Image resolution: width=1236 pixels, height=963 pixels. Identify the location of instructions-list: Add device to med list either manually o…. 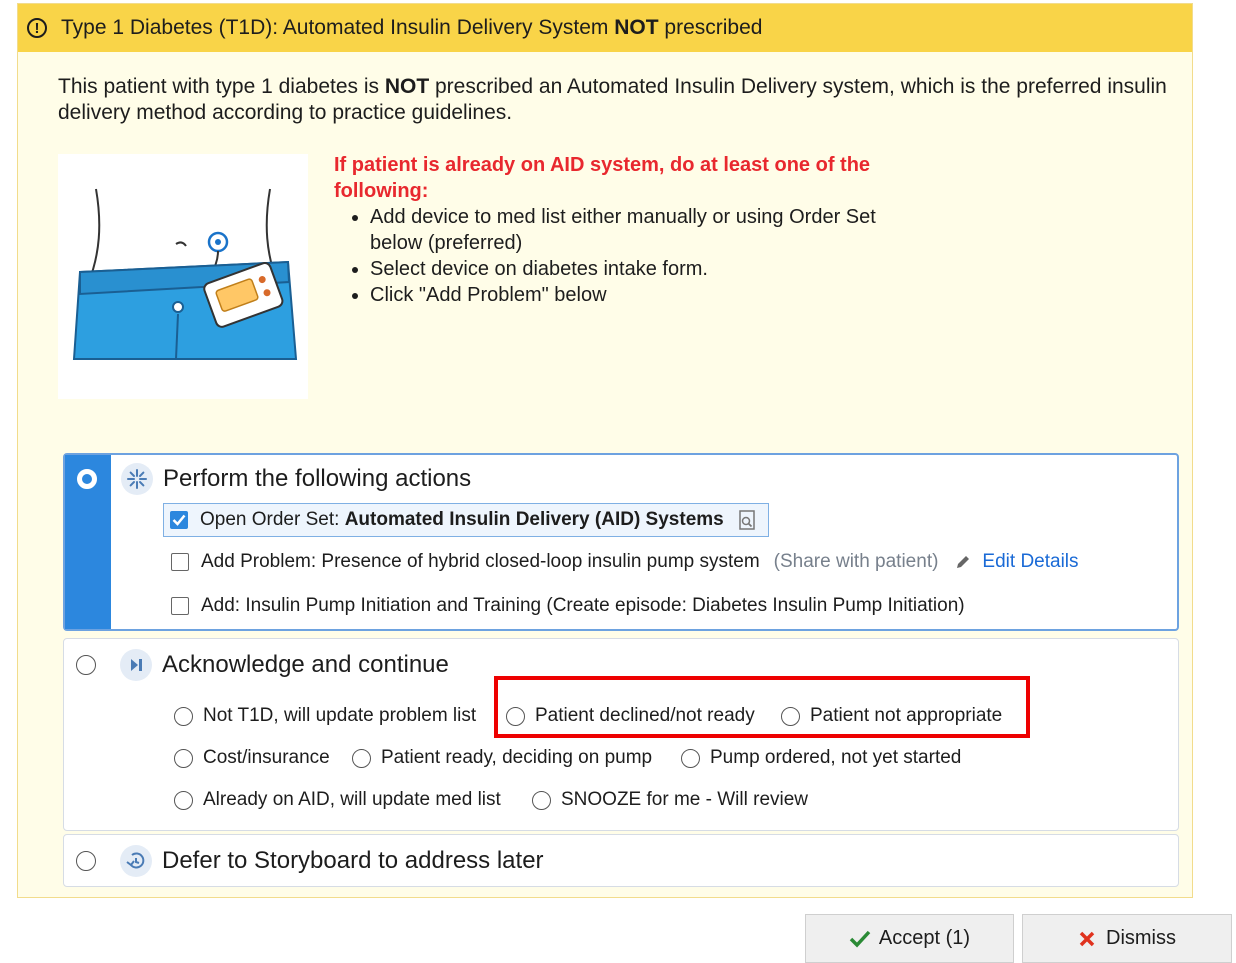
(624, 256).